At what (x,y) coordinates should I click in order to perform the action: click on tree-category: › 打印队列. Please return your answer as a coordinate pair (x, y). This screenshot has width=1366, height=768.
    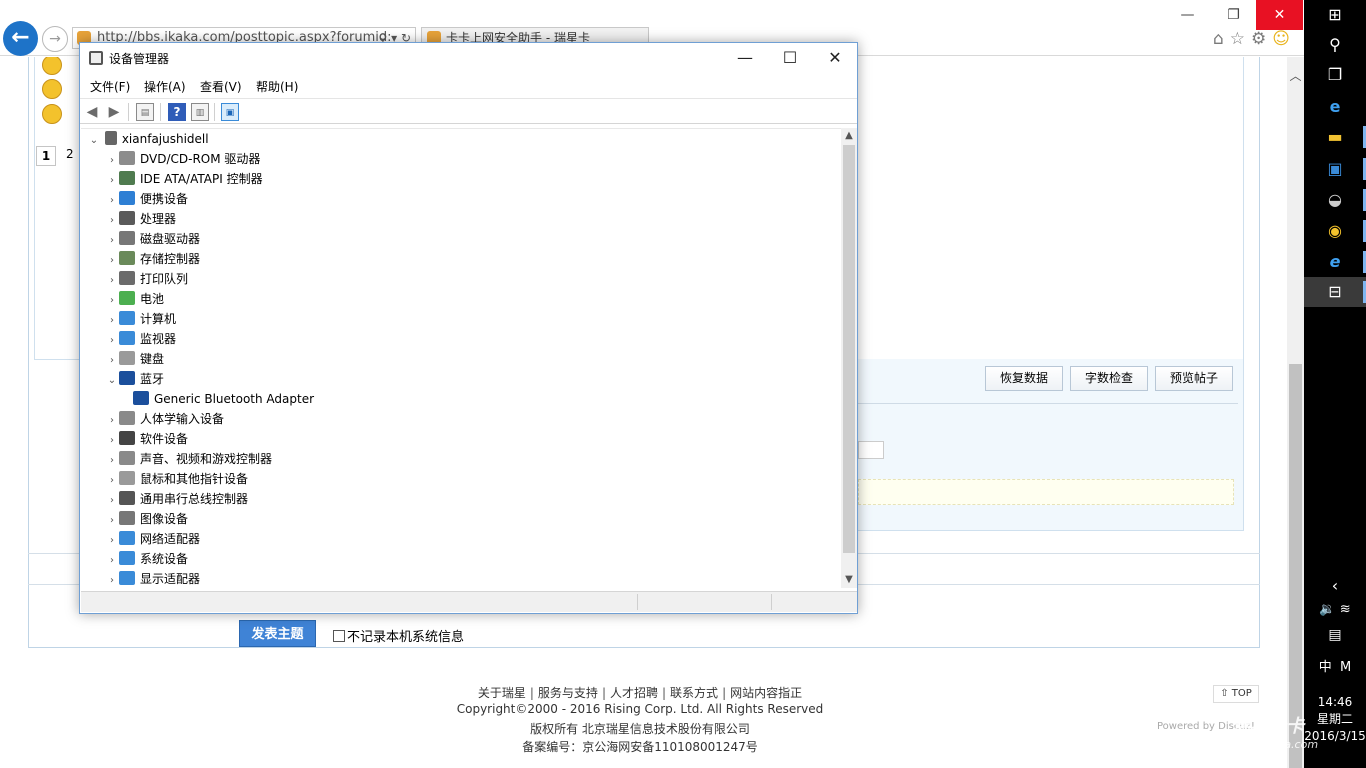
    Looking at the image, I should click on (146, 279).